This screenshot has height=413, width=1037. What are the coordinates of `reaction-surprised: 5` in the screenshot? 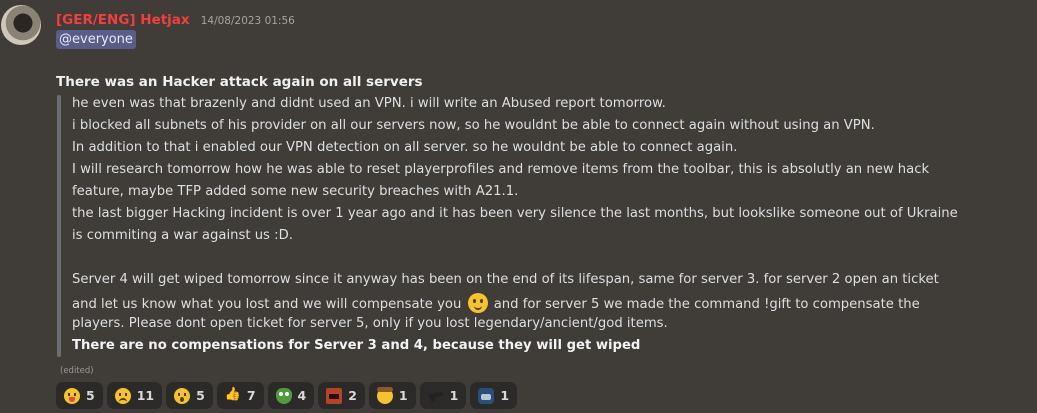 It's located at (189, 395).